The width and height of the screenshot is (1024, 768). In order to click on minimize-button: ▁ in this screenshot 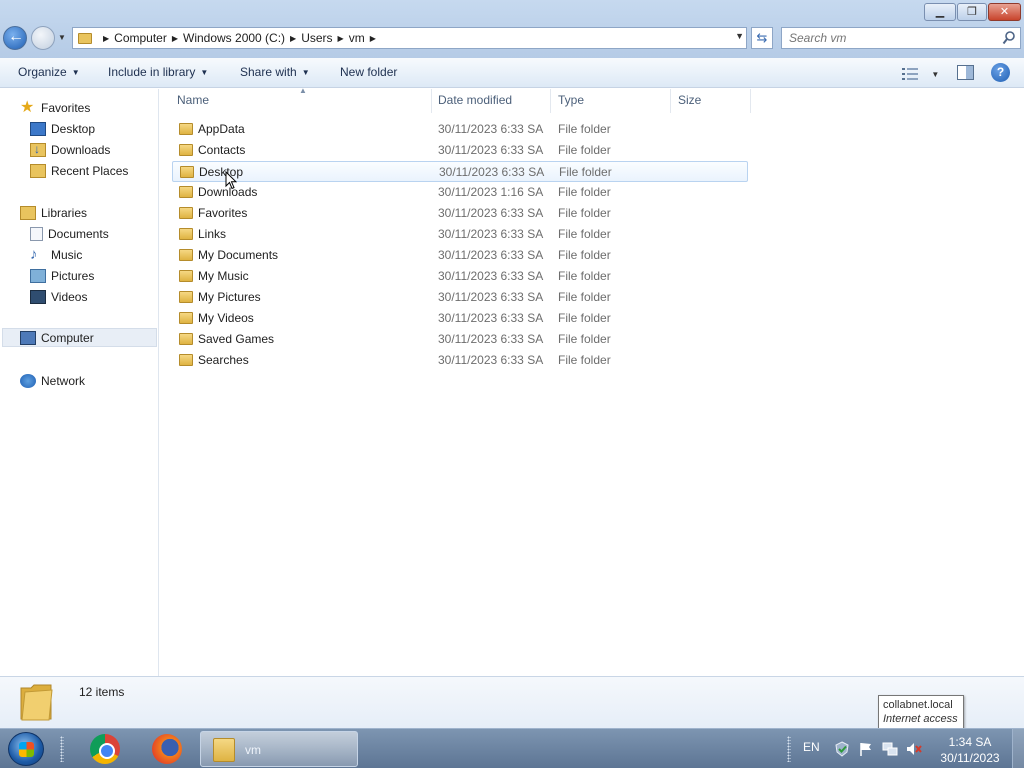, I will do `click(940, 12)`.